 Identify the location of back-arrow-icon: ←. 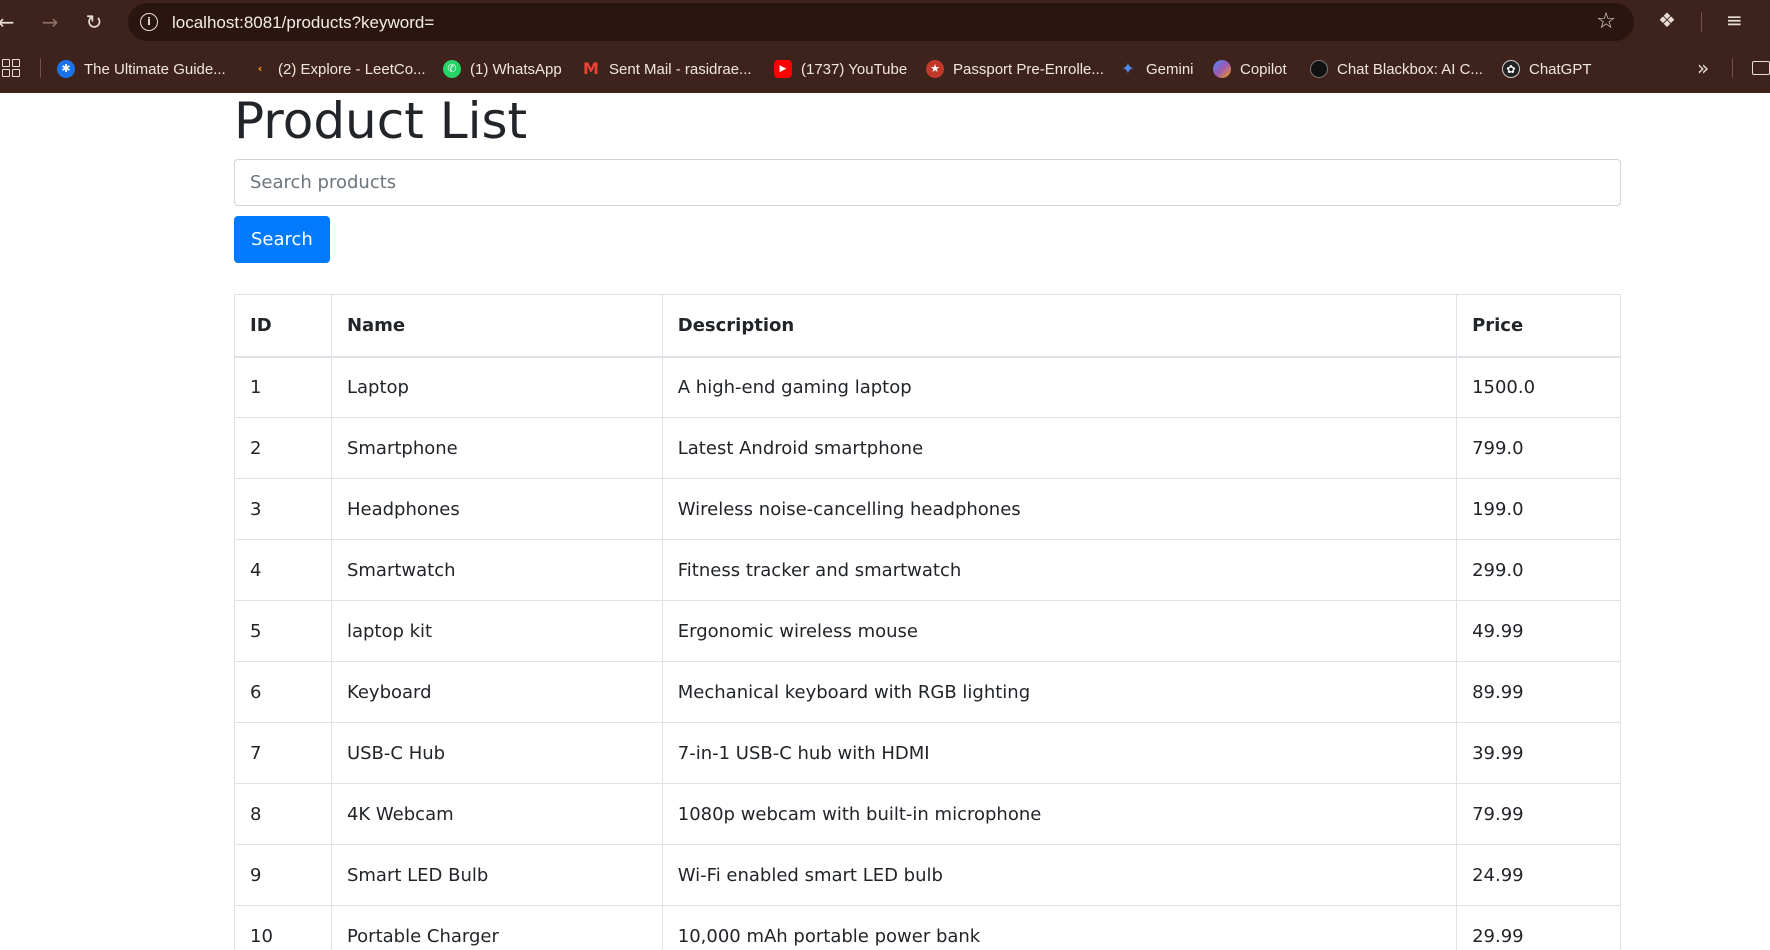
(10, 22).